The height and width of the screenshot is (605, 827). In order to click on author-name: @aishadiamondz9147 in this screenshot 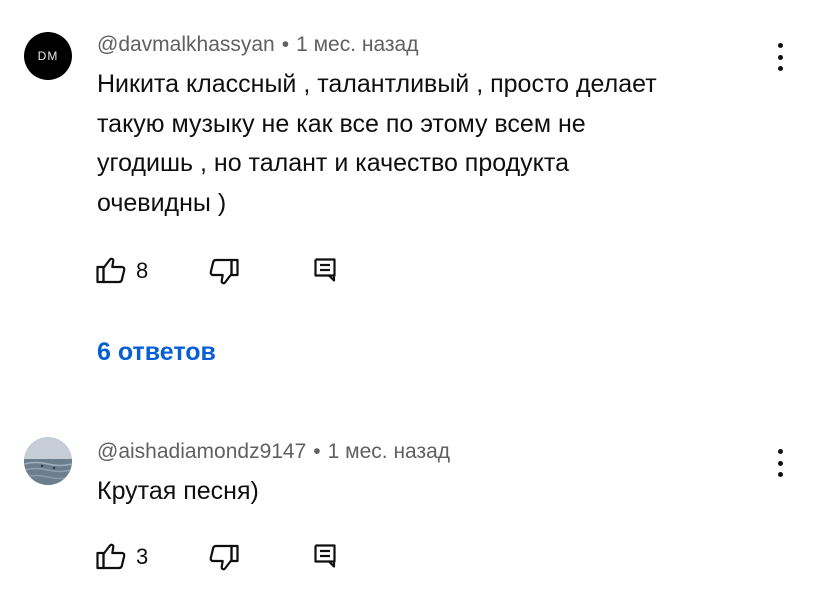, I will do `click(201, 451)`.